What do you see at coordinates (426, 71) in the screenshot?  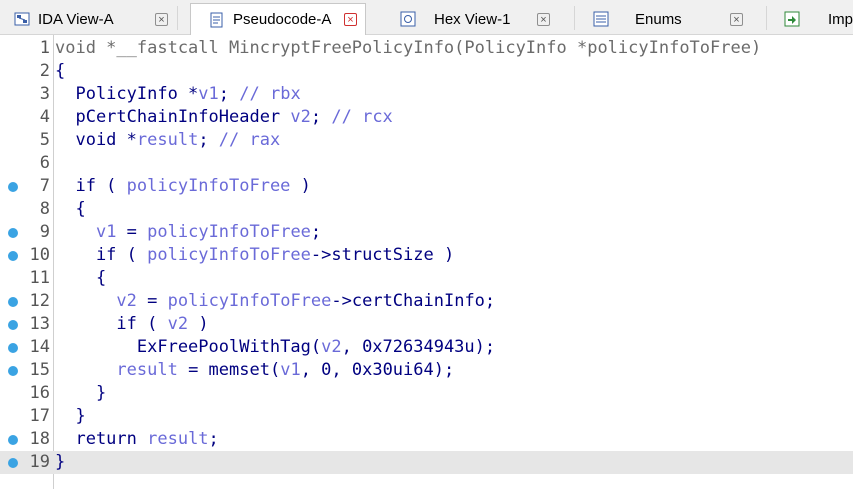 I see `code-line: 2{` at bounding box center [426, 71].